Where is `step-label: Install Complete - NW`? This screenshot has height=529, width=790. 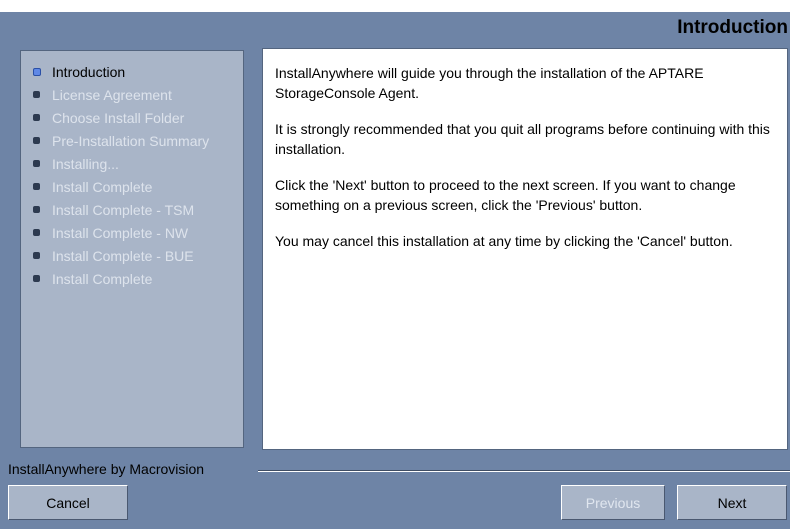
step-label: Install Complete - NW is located at coordinates (120, 233).